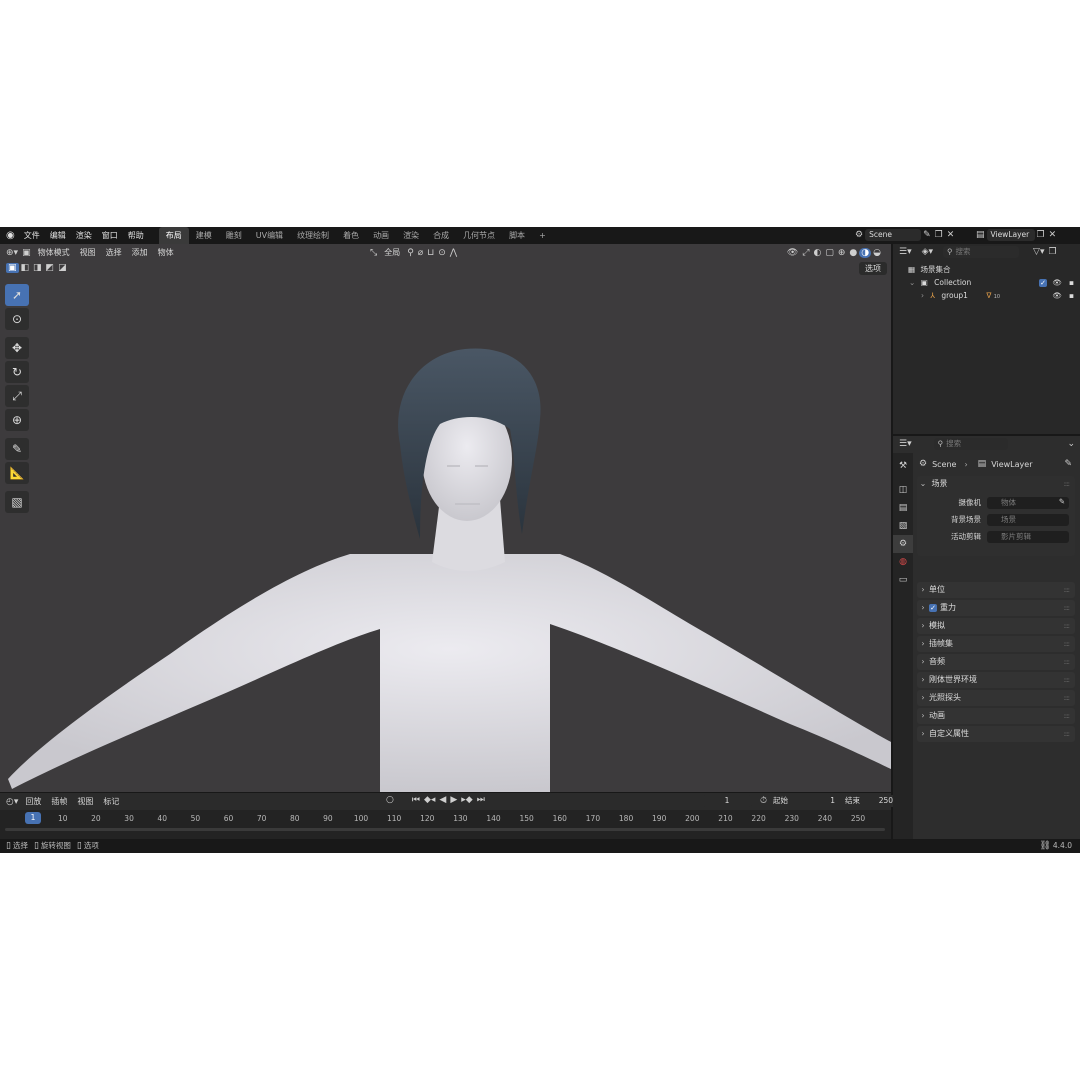 Image resolution: width=1080 pixels, height=1080 pixels. Describe the element at coordinates (269, 235) in the screenshot. I see `tab-uv-editing: UV编辑` at that location.